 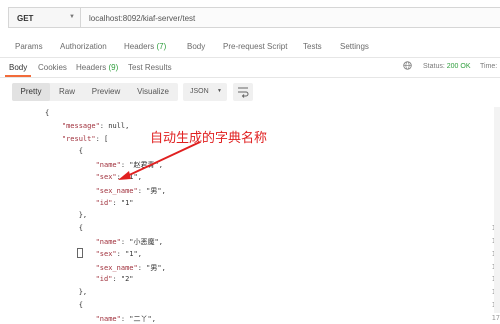 What do you see at coordinates (150, 67) in the screenshot?
I see `tab-test-results: Test Results` at bounding box center [150, 67].